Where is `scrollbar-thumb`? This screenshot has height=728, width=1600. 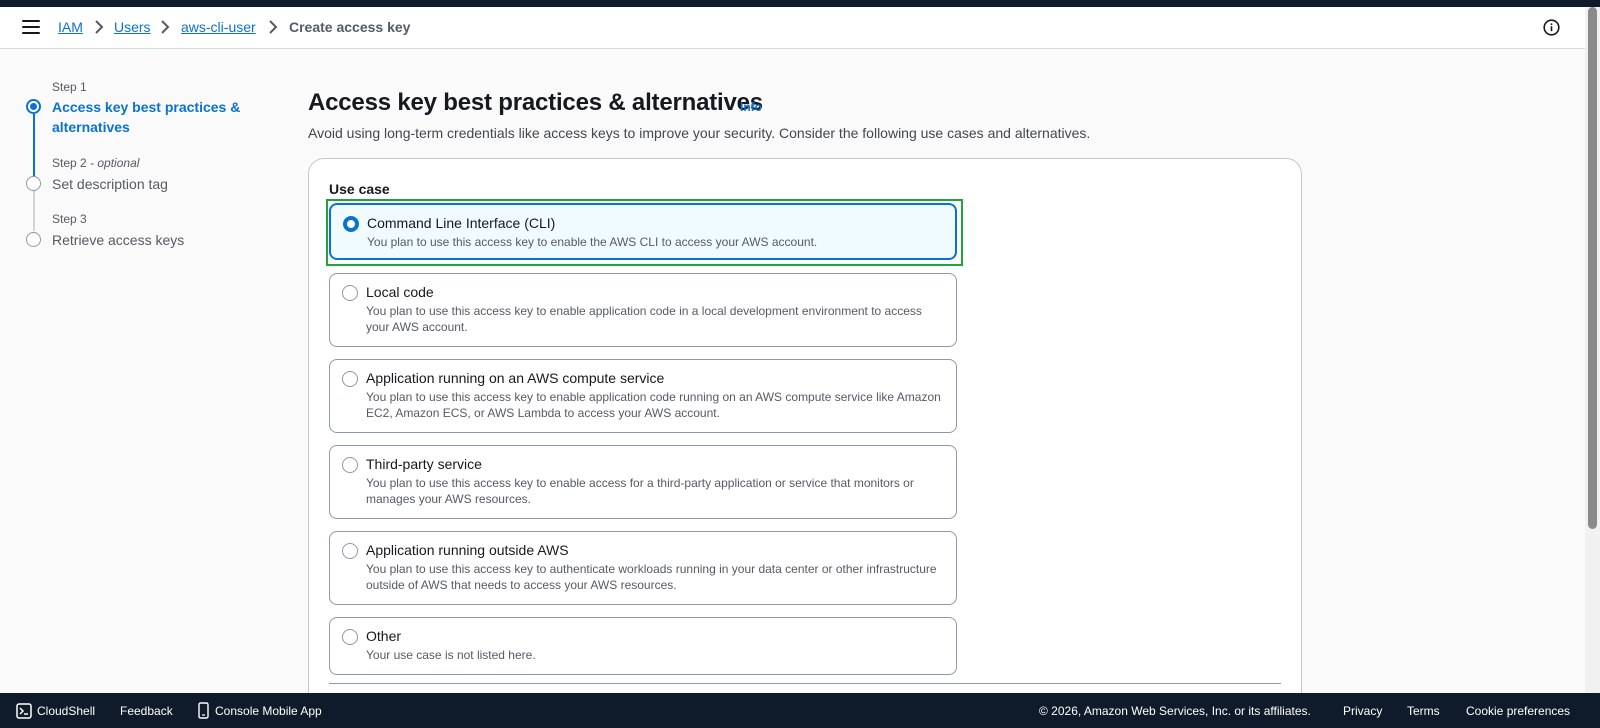
scrollbar-thumb is located at coordinates (1592, 268).